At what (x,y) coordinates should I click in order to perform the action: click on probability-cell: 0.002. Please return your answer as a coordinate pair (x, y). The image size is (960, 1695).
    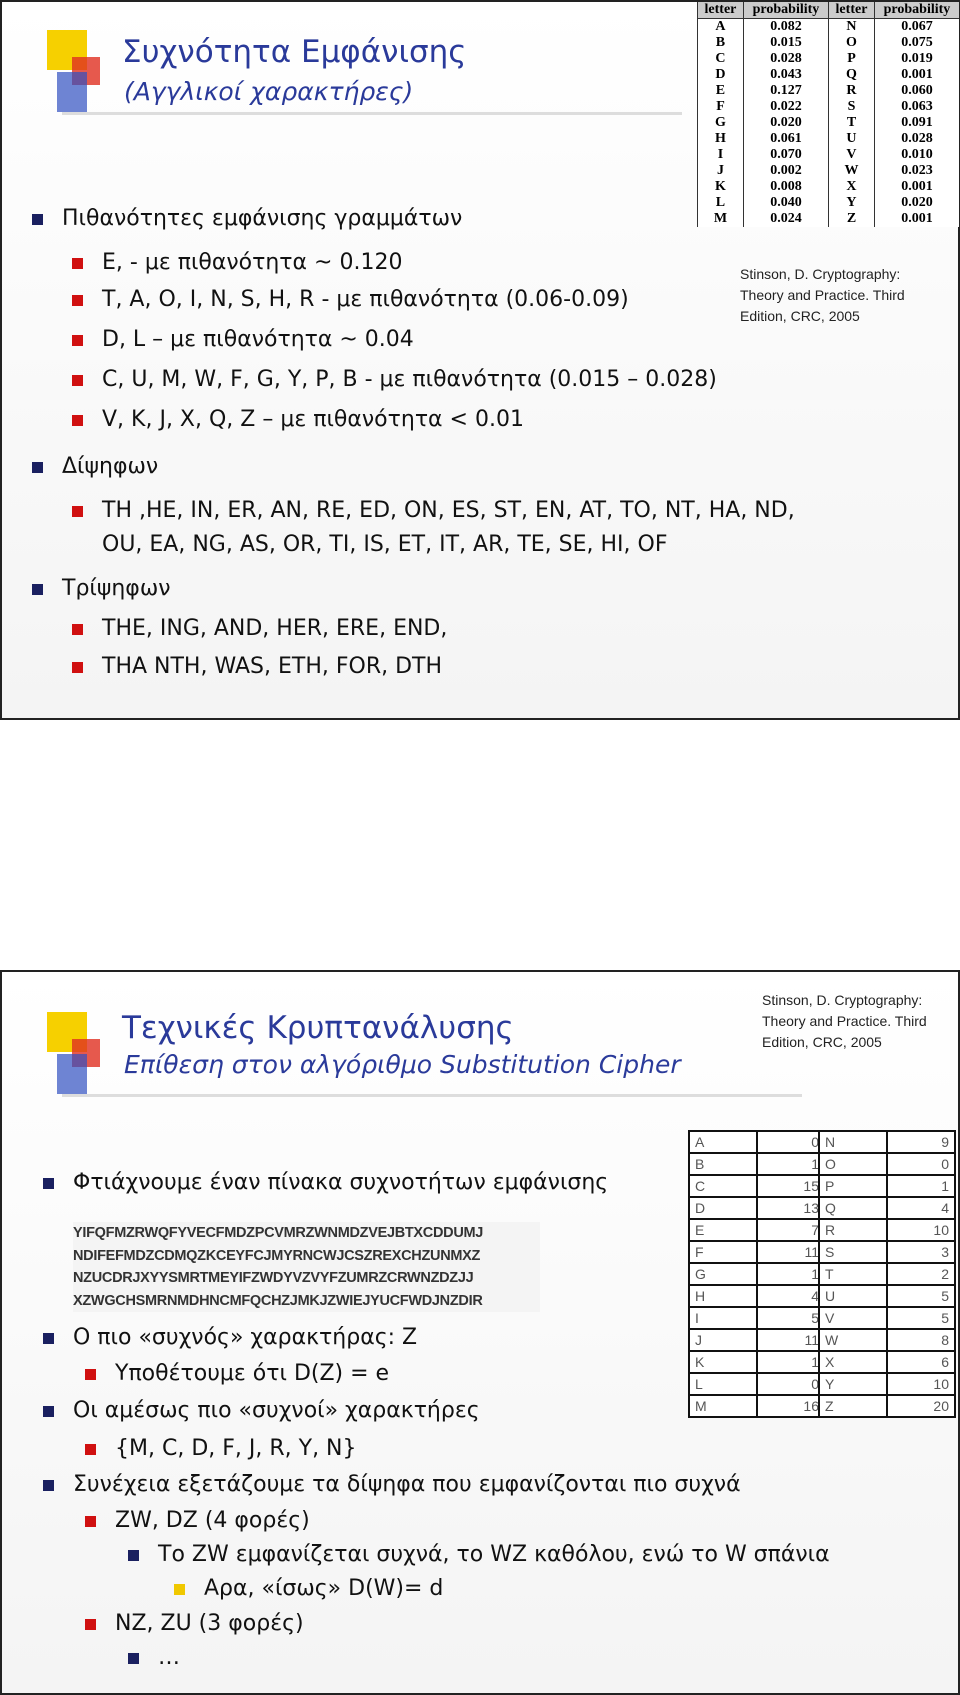
    Looking at the image, I should click on (785, 171).